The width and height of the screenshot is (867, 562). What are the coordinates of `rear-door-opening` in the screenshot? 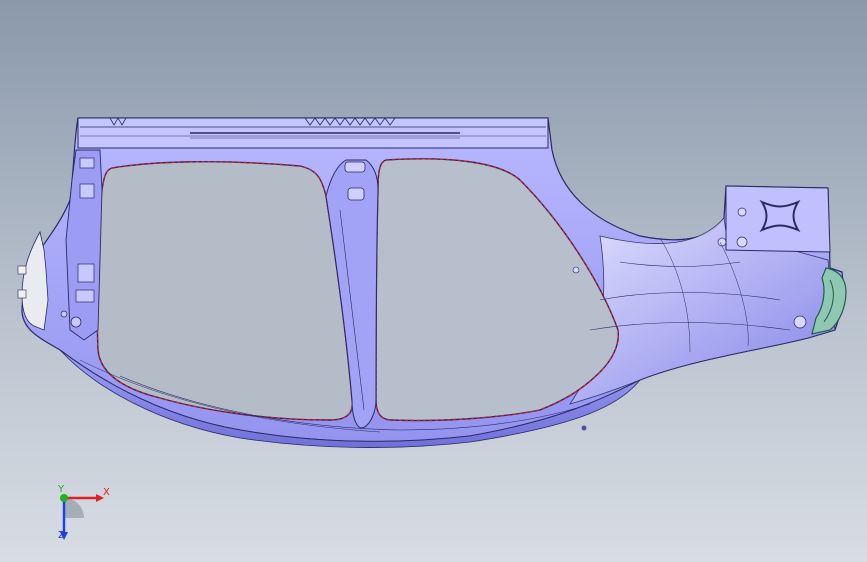 It's located at (497, 290).